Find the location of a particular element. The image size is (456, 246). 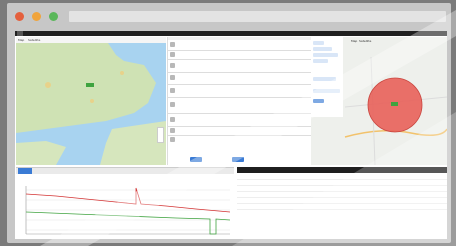

address-bar is located at coordinates (257, 16).